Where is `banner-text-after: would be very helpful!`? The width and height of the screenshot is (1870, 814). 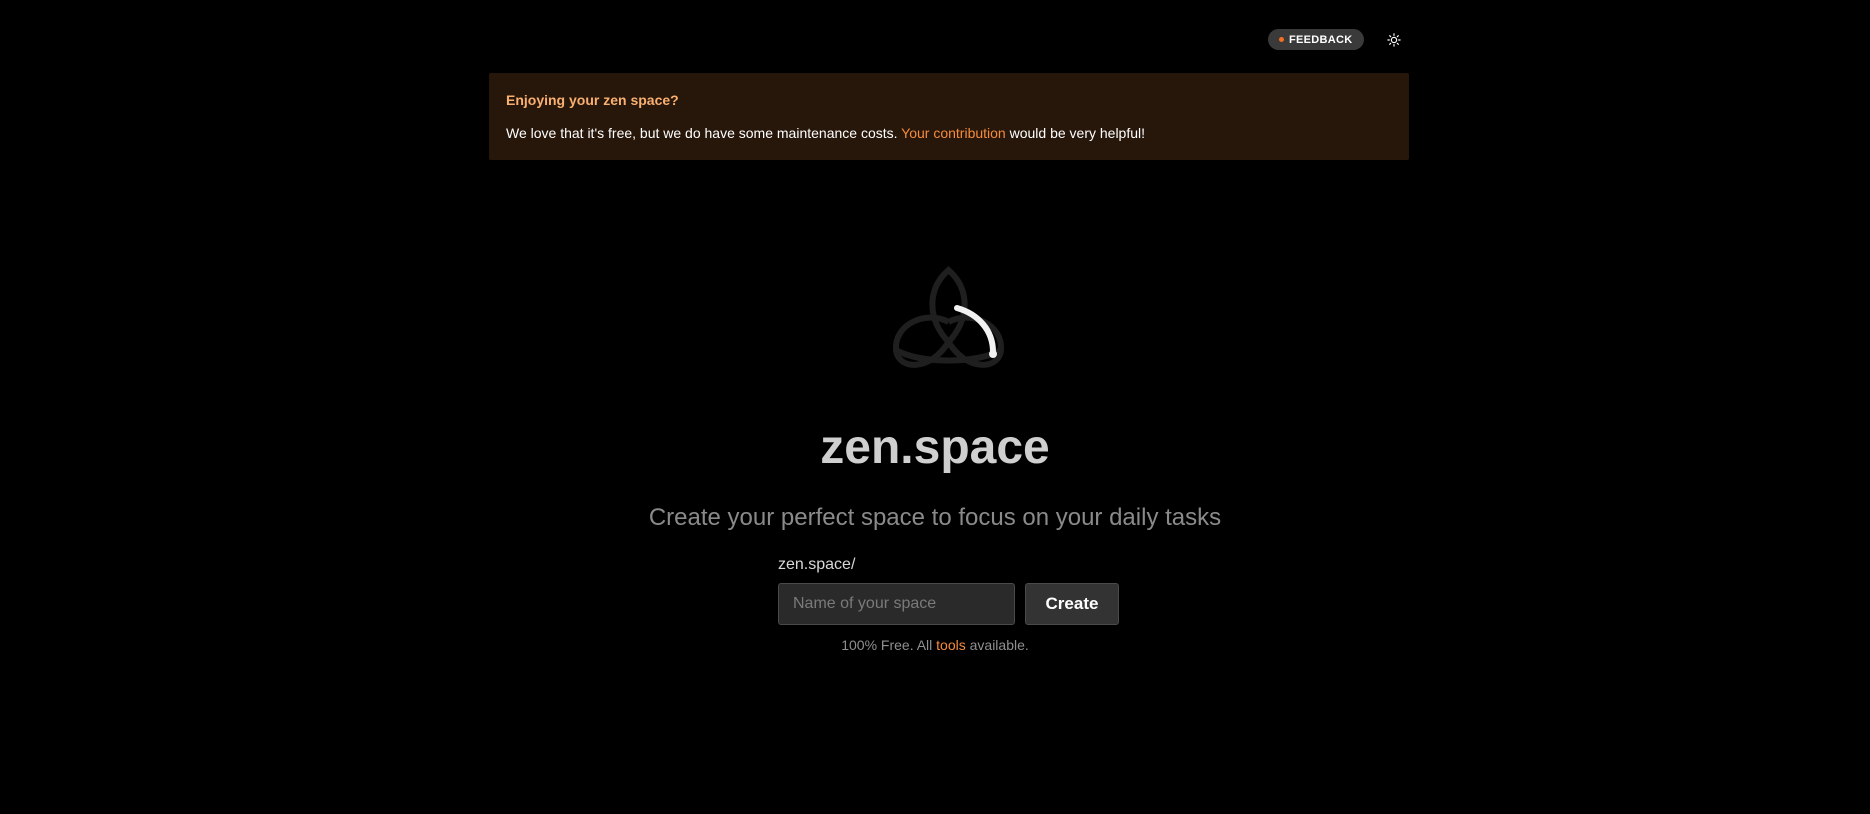 banner-text-after: would be very helpful! is located at coordinates (1075, 133).